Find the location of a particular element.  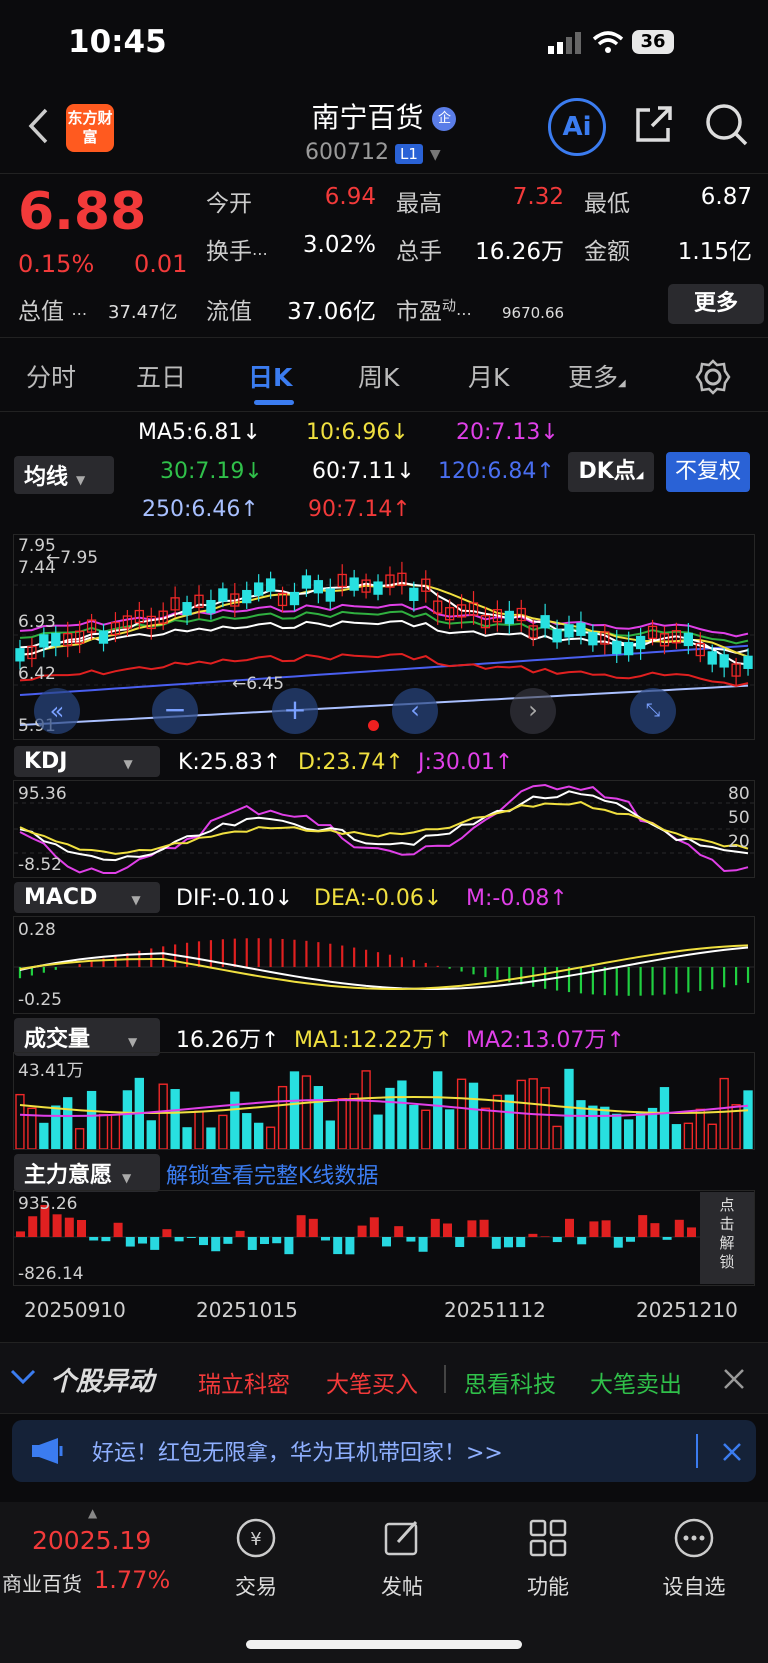

macd-selector: MACD ▼ is located at coordinates (87, 897).